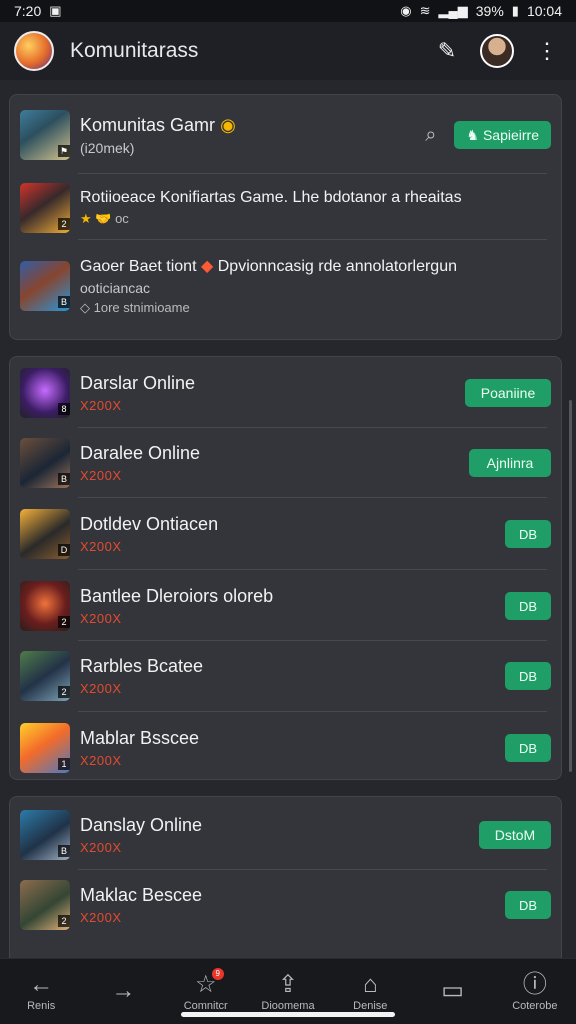  What do you see at coordinates (64, 550) in the screenshot?
I see `rank-icon: D` at bounding box center [64, 550].